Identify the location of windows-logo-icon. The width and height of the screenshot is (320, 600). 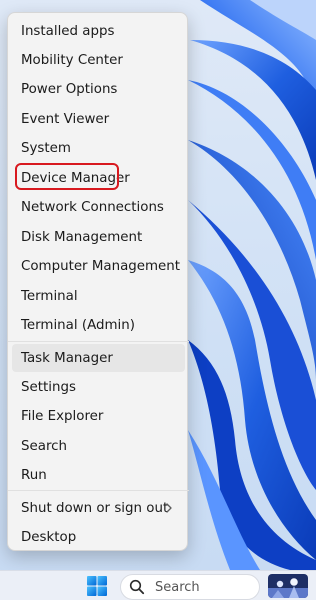
(97, 586).